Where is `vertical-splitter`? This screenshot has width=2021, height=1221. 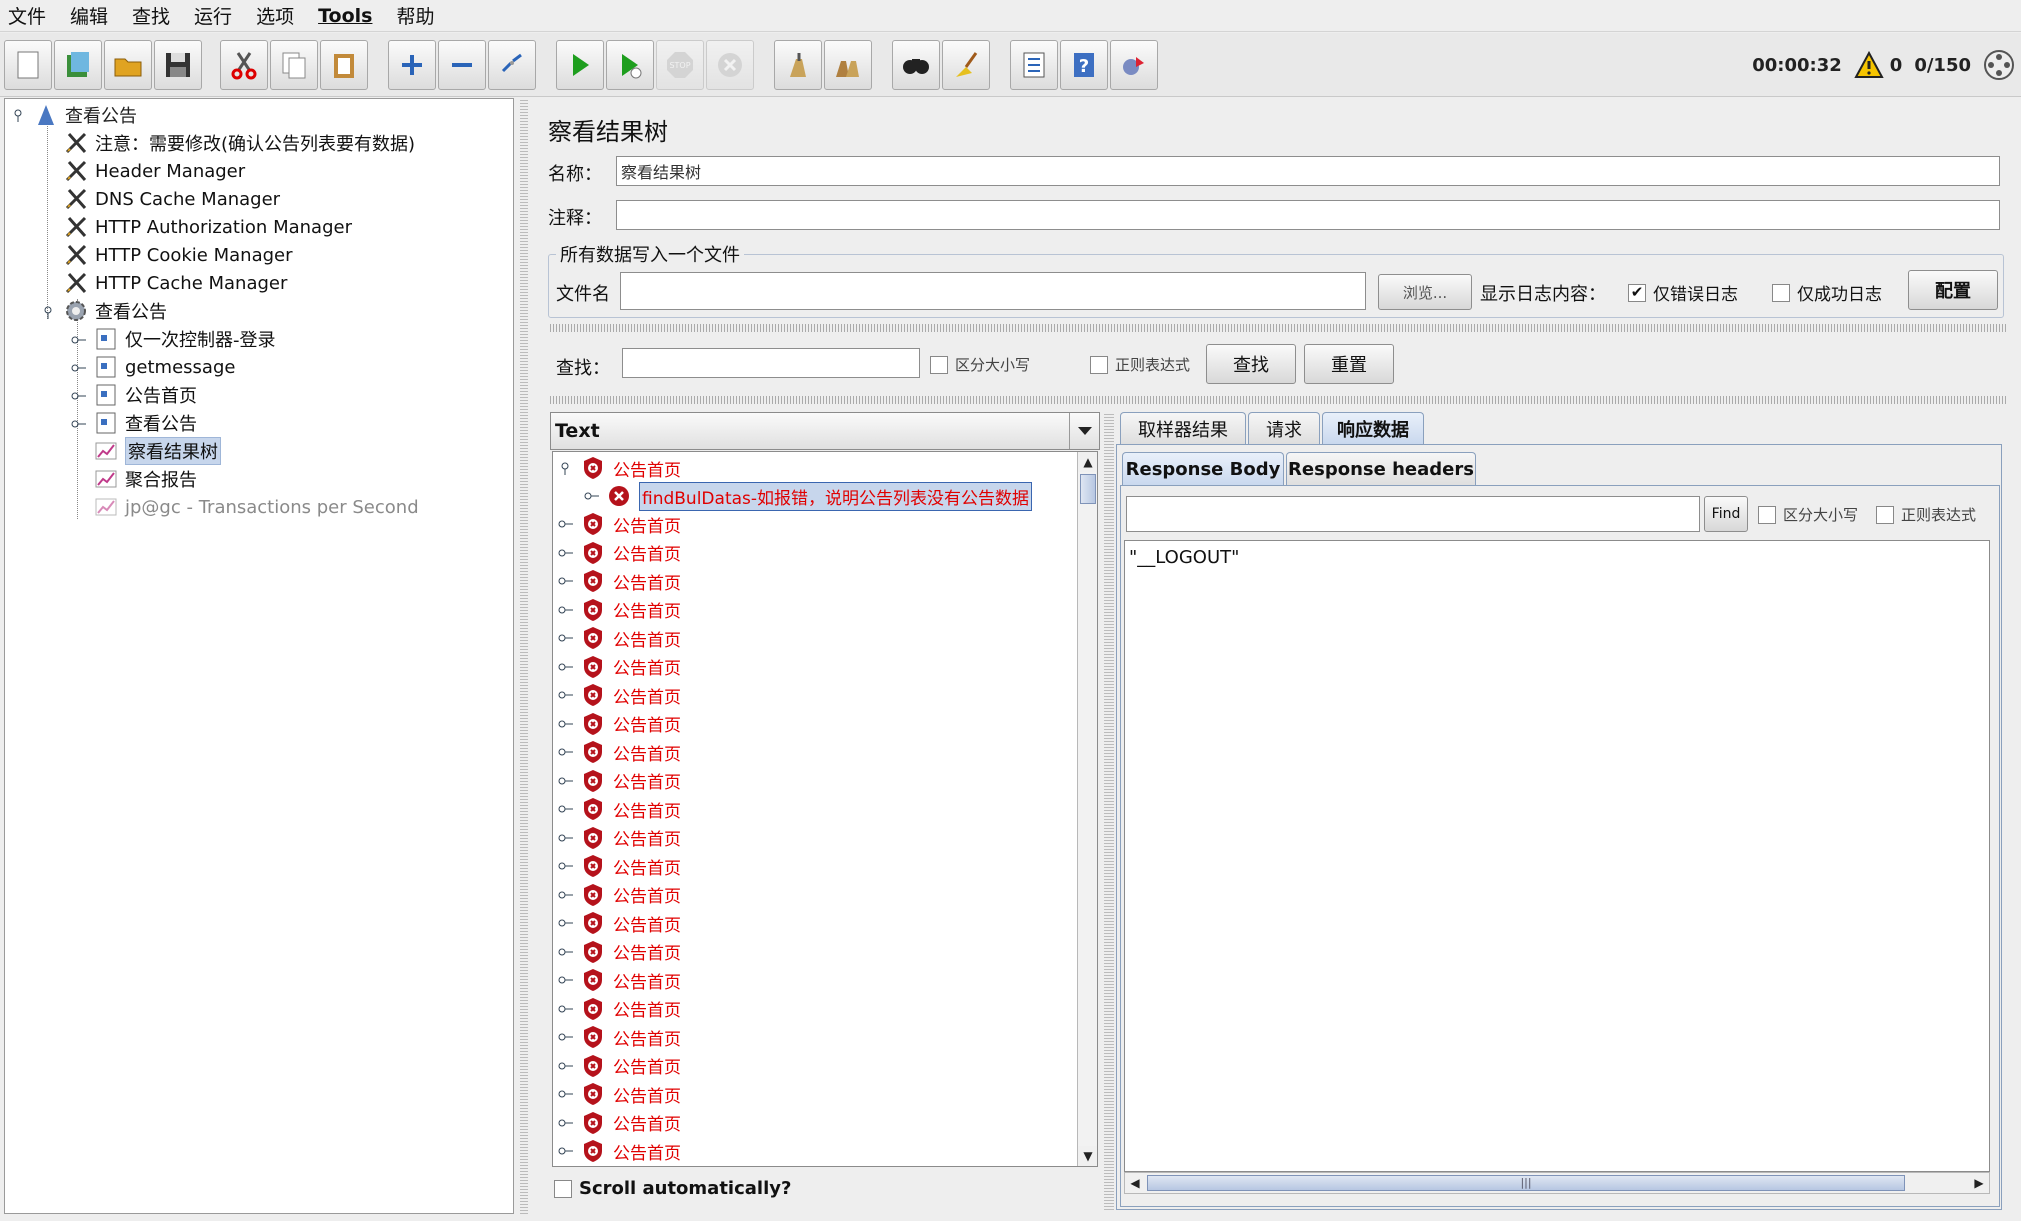 vertical-splitter is located at coordinates (524, 656).